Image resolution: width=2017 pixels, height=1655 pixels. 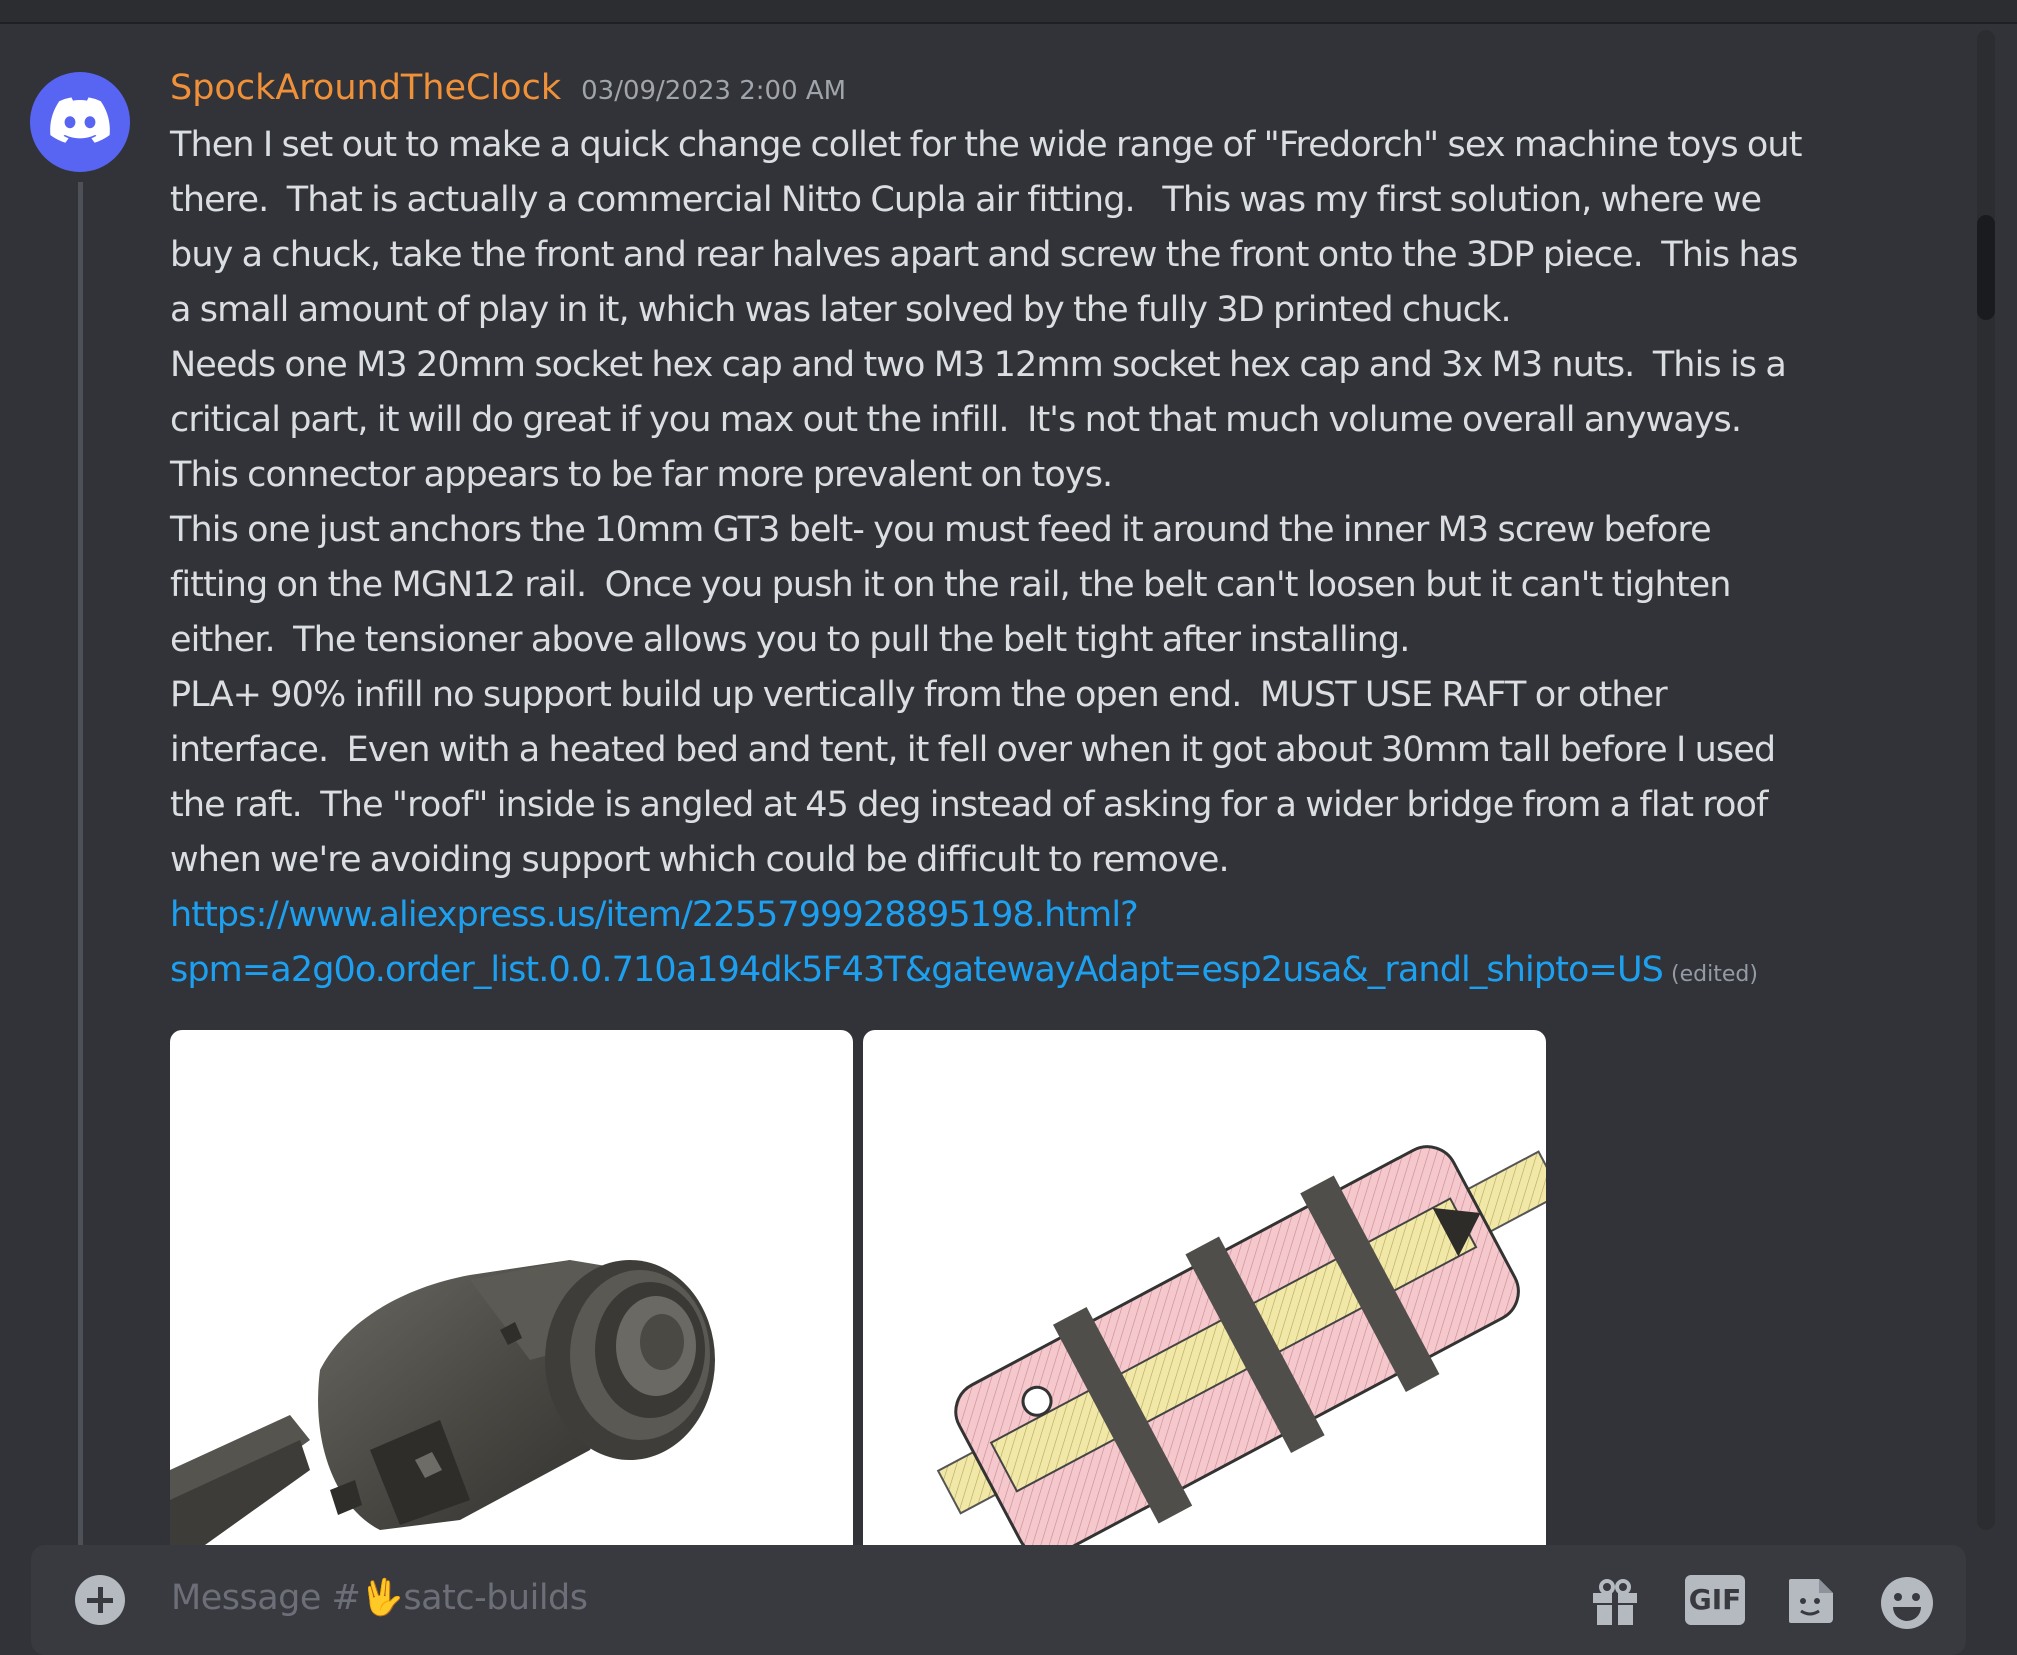 I want to click on username: SpockAroundTheClock, so click(x=365, y=88).